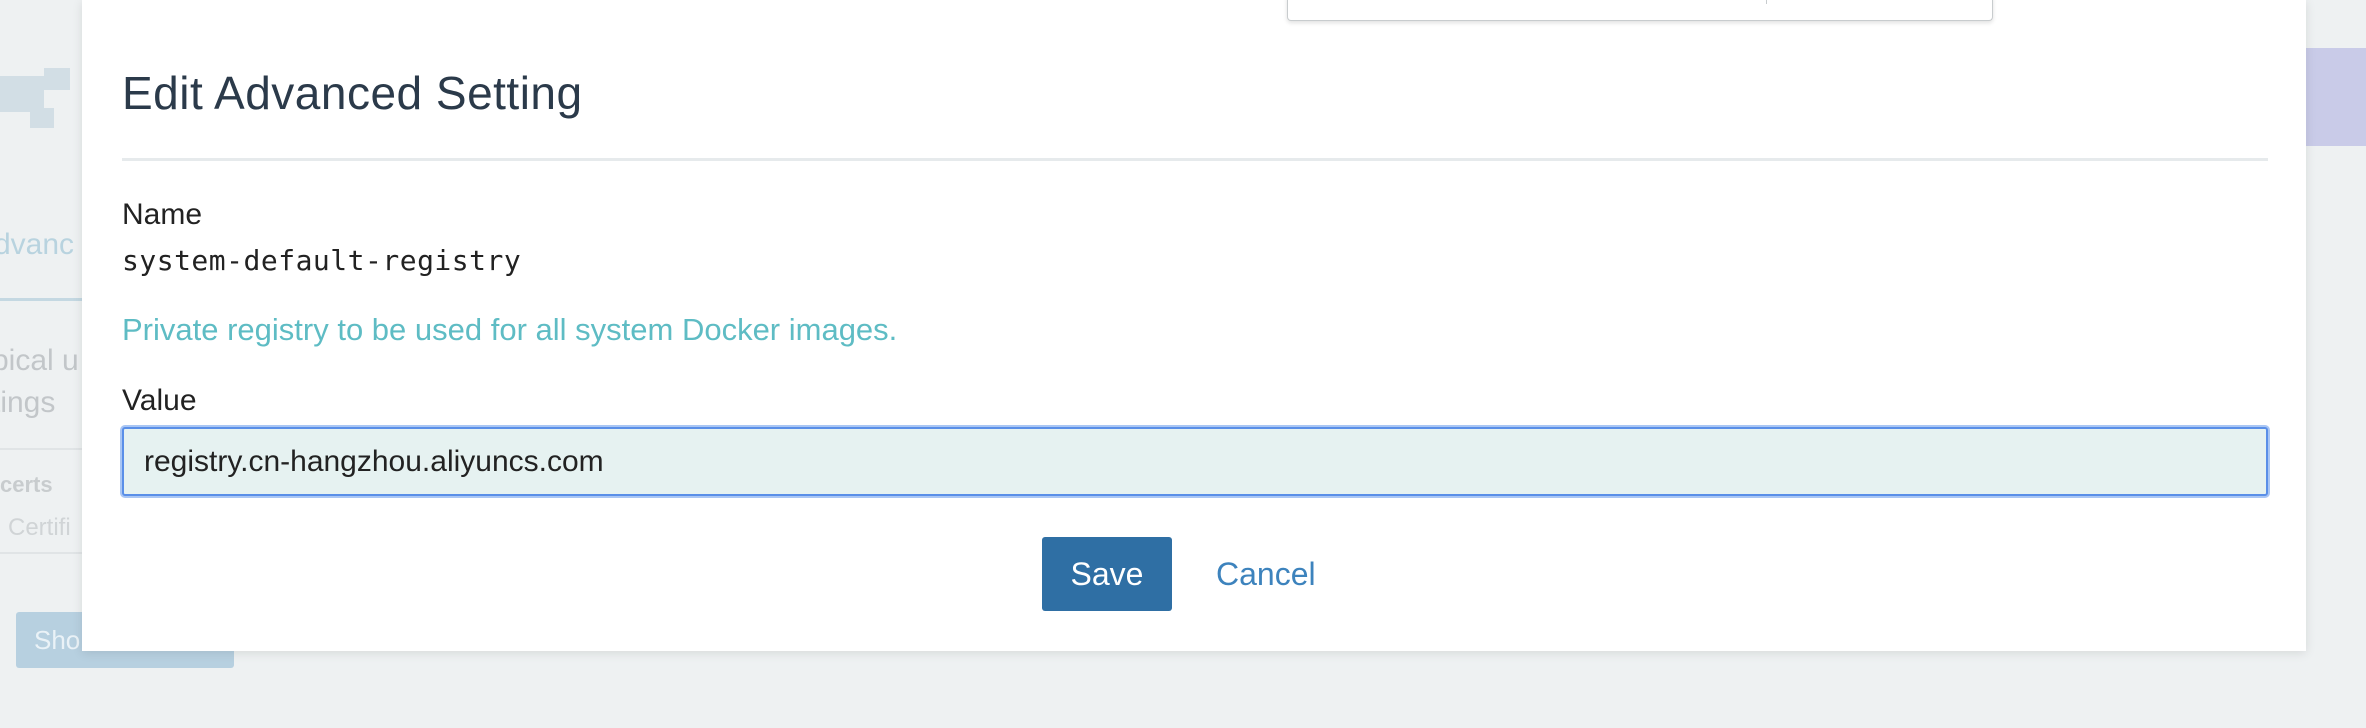 The image size is (2366, 728). What do you see at coordinates (2334, 97) in the screenshot?
I see `user-avatar` at bounding box center [2334, 97].